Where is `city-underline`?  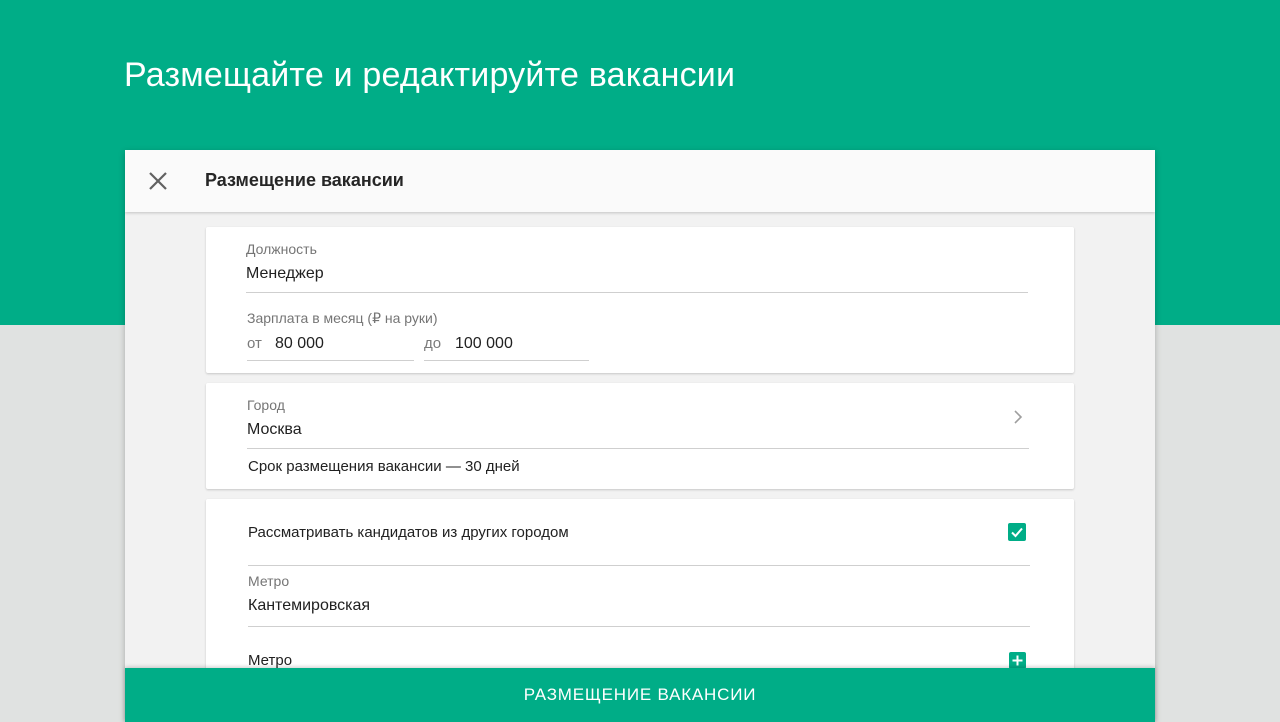 city-underline is located at coordinates (638, 448).